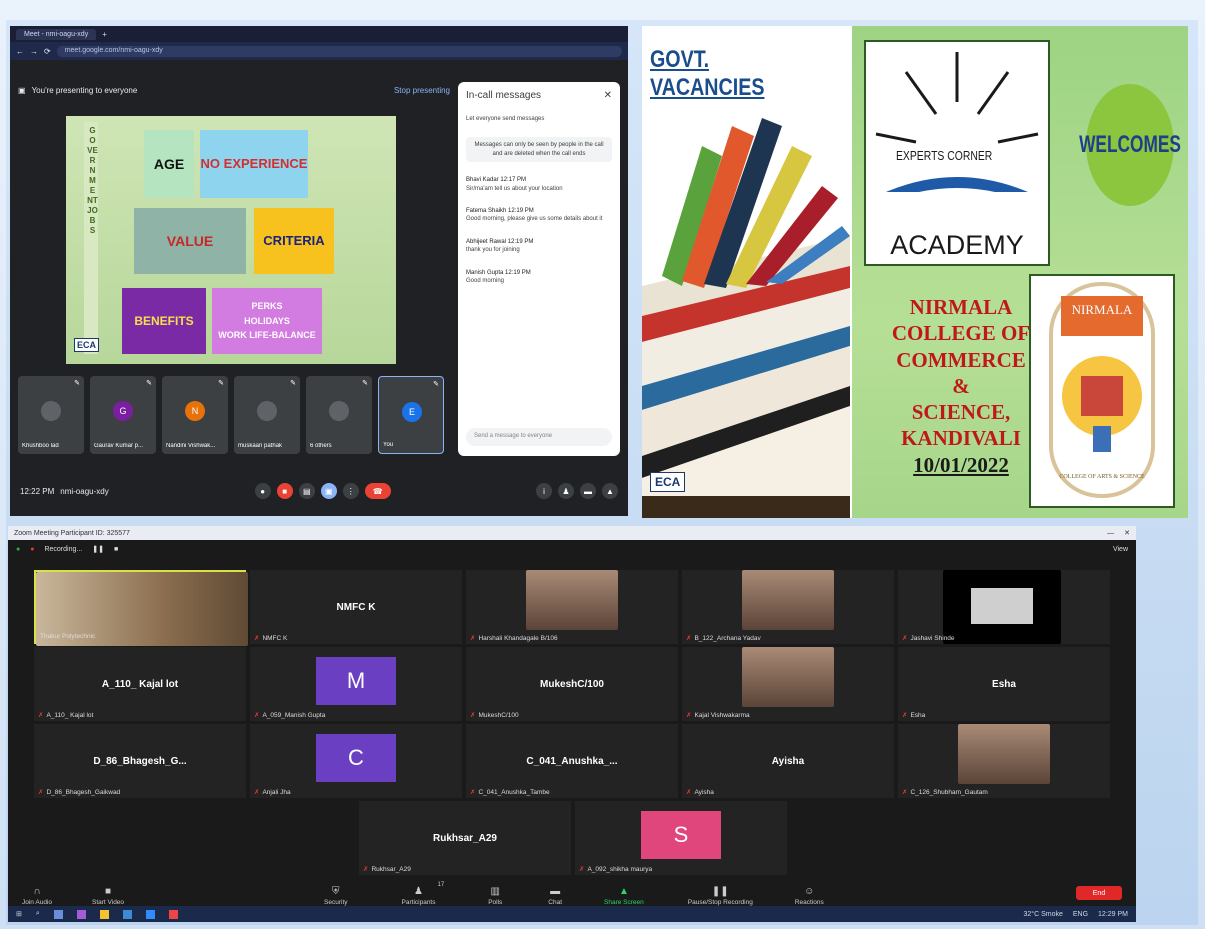 This screenshot has width=1205, height=929. I want to click on end-button: End, so click(1099, 893).